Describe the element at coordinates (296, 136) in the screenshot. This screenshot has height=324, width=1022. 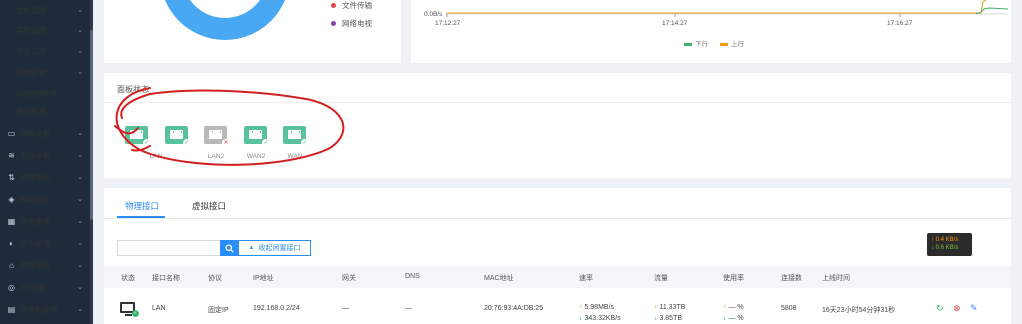
I see `port-wan-icon: ✓` at that location.